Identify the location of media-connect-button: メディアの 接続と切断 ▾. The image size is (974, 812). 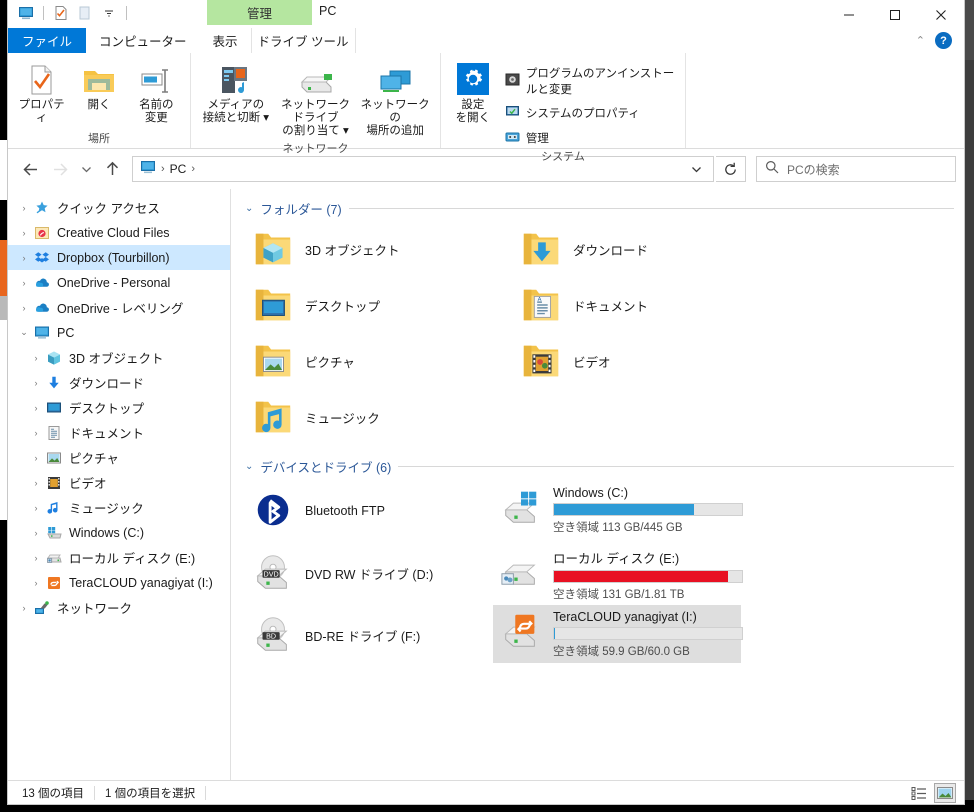
(236, 93).